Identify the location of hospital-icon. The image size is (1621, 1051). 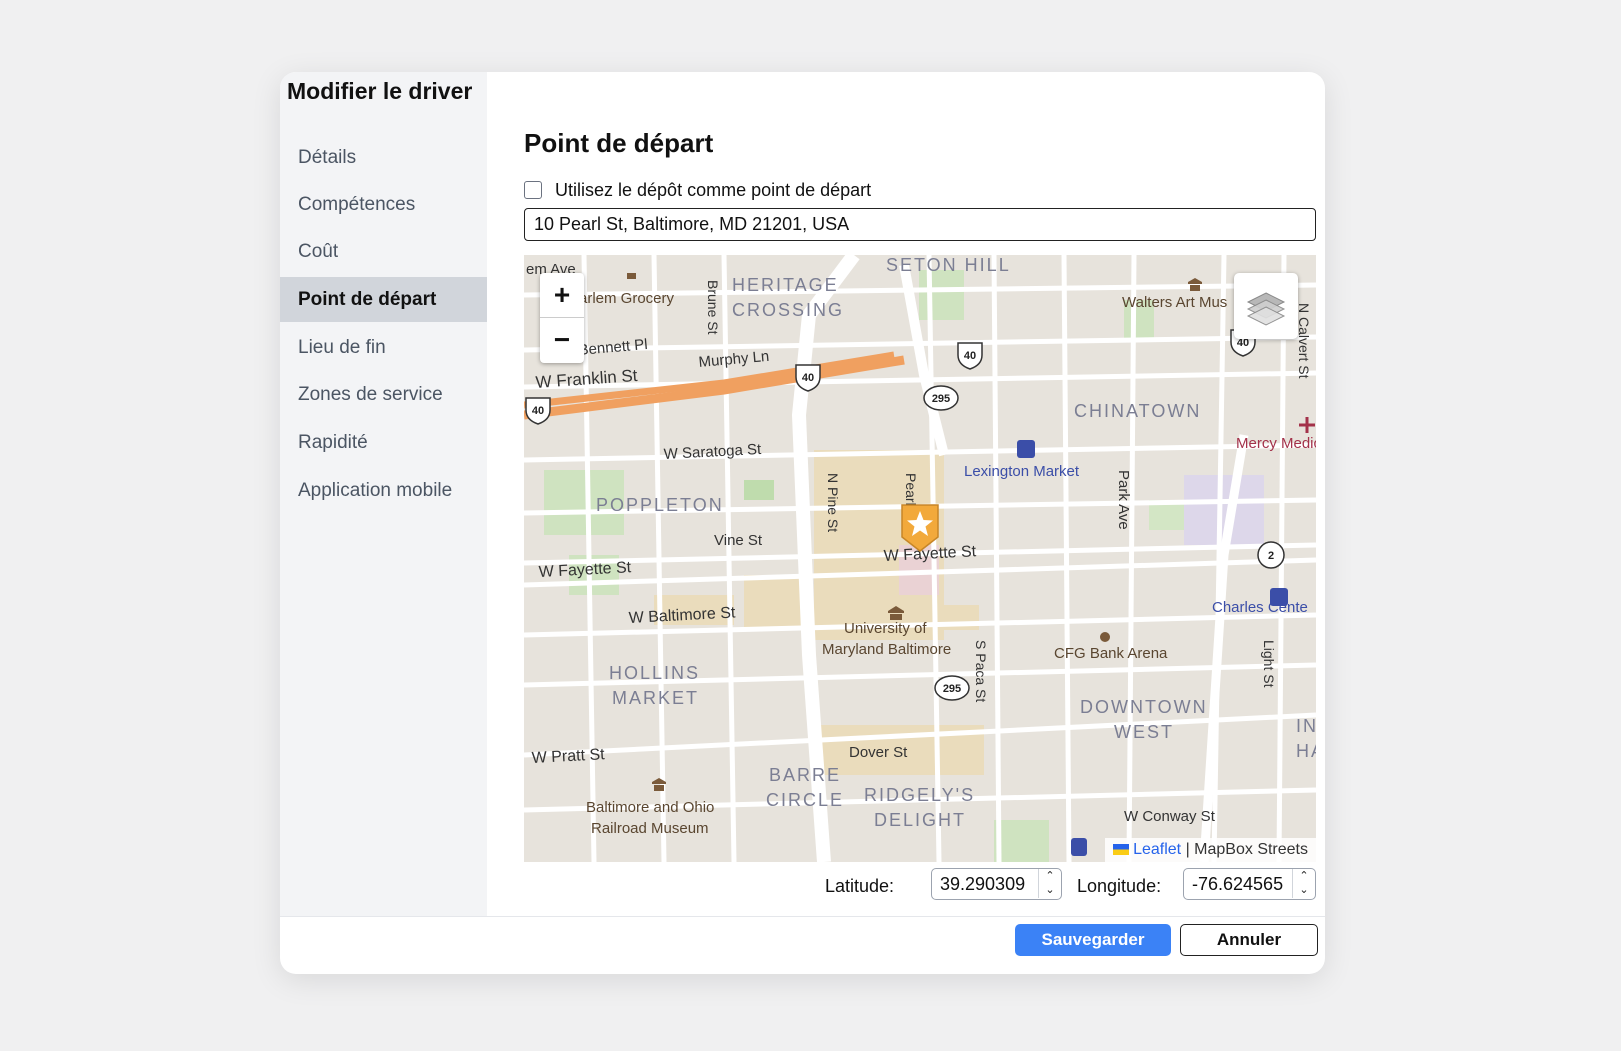
(1307, 425).